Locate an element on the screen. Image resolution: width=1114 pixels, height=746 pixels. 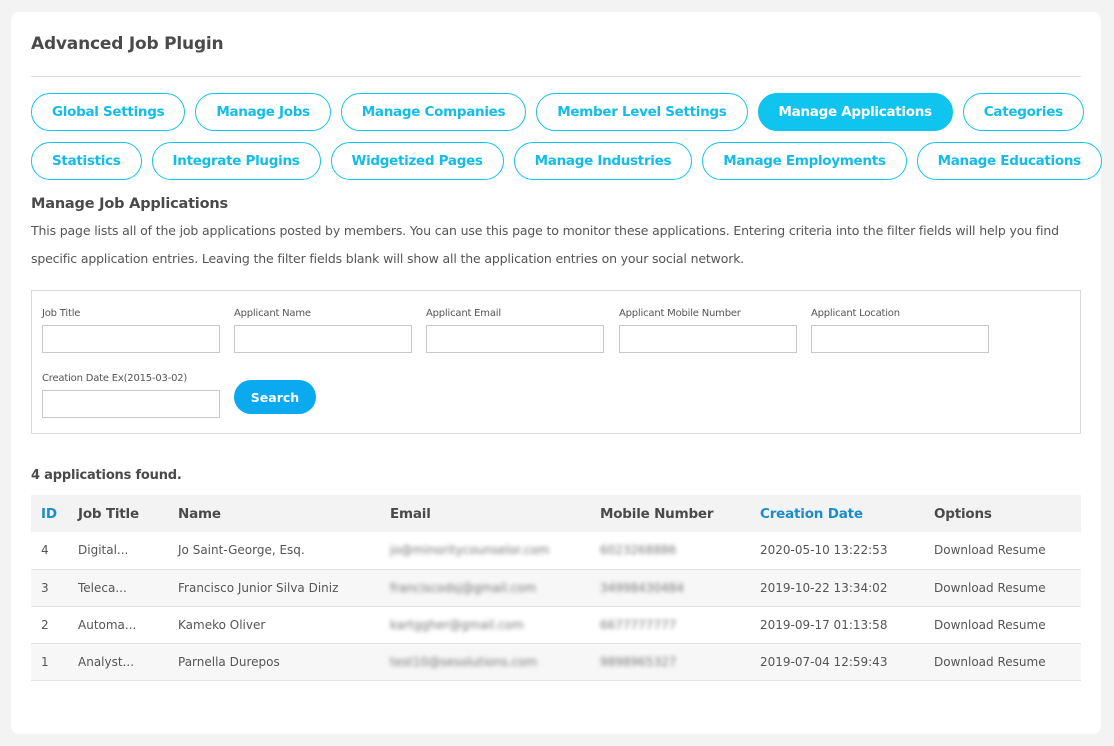
filter-applicant-location: Applicant Location is located at coordinates (900, 330).